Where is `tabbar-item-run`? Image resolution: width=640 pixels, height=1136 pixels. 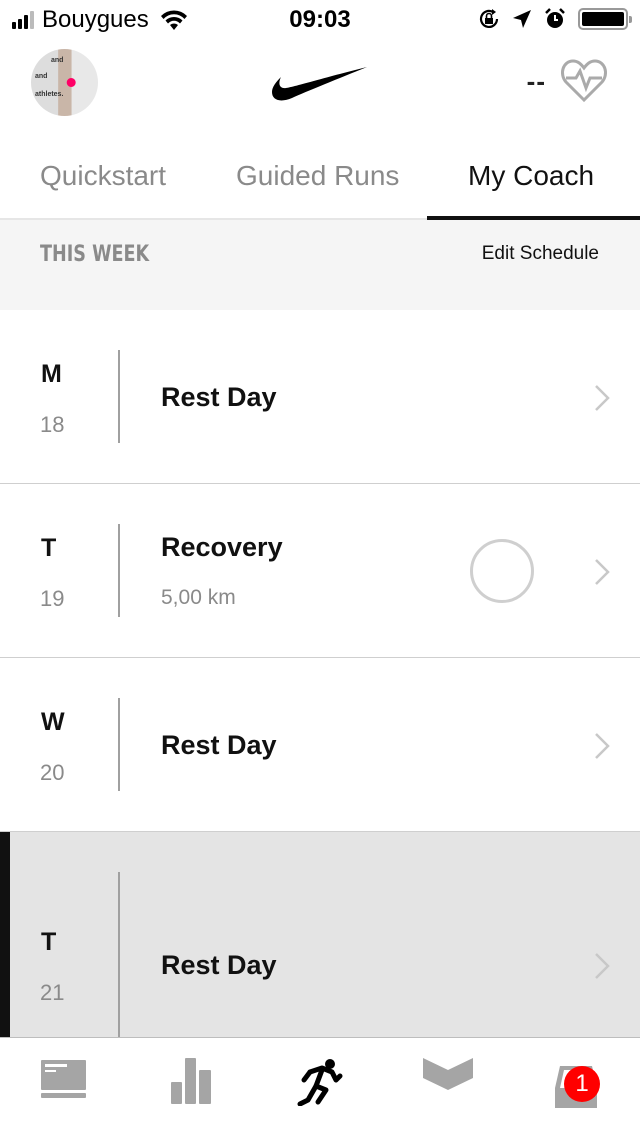 tabbar-item-run is located at coordinates (320, 1088).